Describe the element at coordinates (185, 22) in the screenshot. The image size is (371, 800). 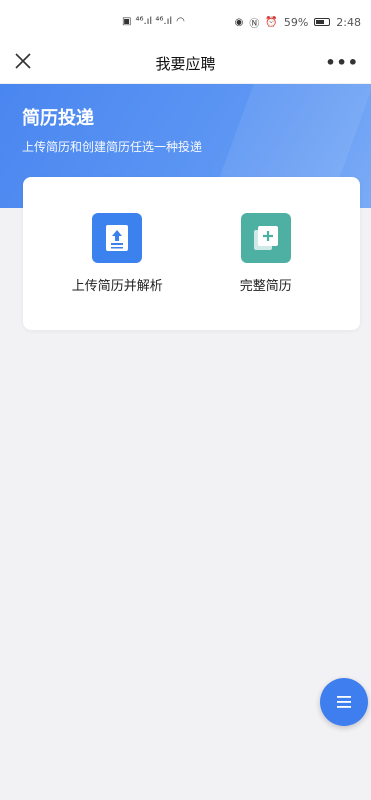
I see `status-bar: ▣ ⁴⁶.ıl ⁴⁶.ıl ◠ ◉ Ⓝ ⏰ 59% 2:48` at that location.